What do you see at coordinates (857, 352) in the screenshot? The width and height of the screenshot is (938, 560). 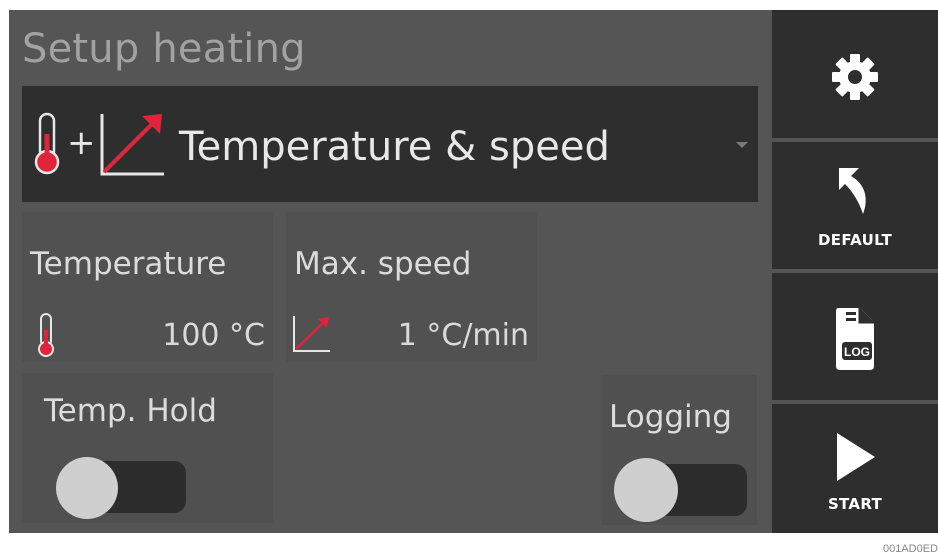 I see `log-icon-text: LOG` at bounding box center [857, 352].